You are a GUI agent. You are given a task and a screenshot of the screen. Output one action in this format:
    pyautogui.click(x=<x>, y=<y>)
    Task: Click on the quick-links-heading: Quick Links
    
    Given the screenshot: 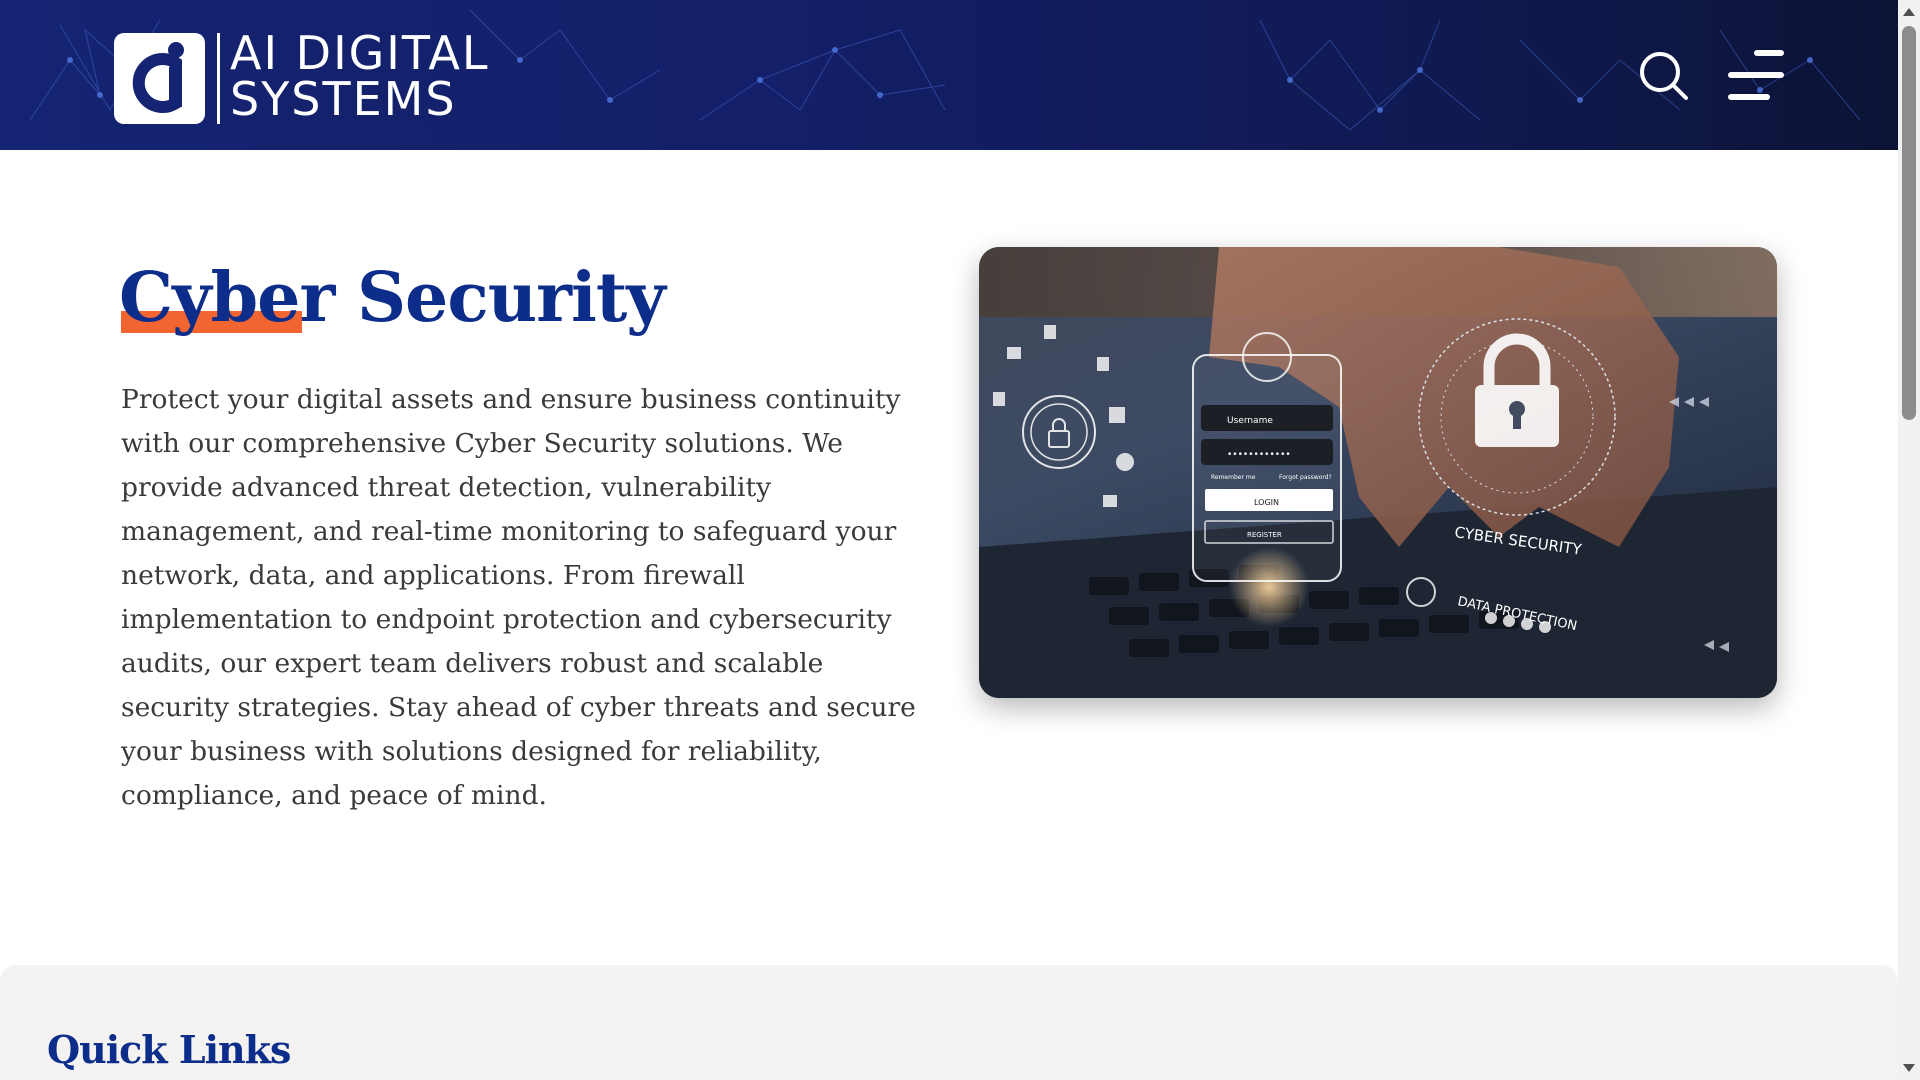 What is the action you would take?
    pyautogui.click(x=169, y=1049)
    